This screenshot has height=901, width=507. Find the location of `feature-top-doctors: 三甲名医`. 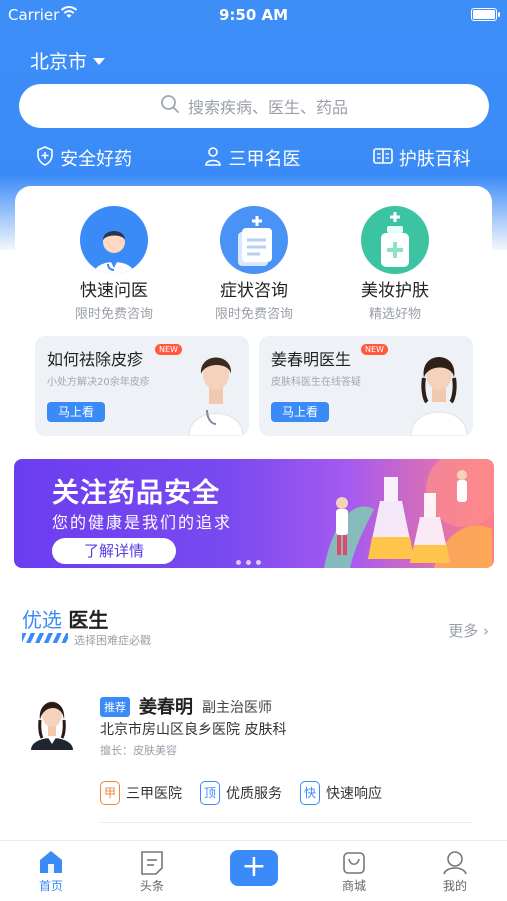

feature-top-doctors: 三甲名医 is located at coordinates (252, 158).